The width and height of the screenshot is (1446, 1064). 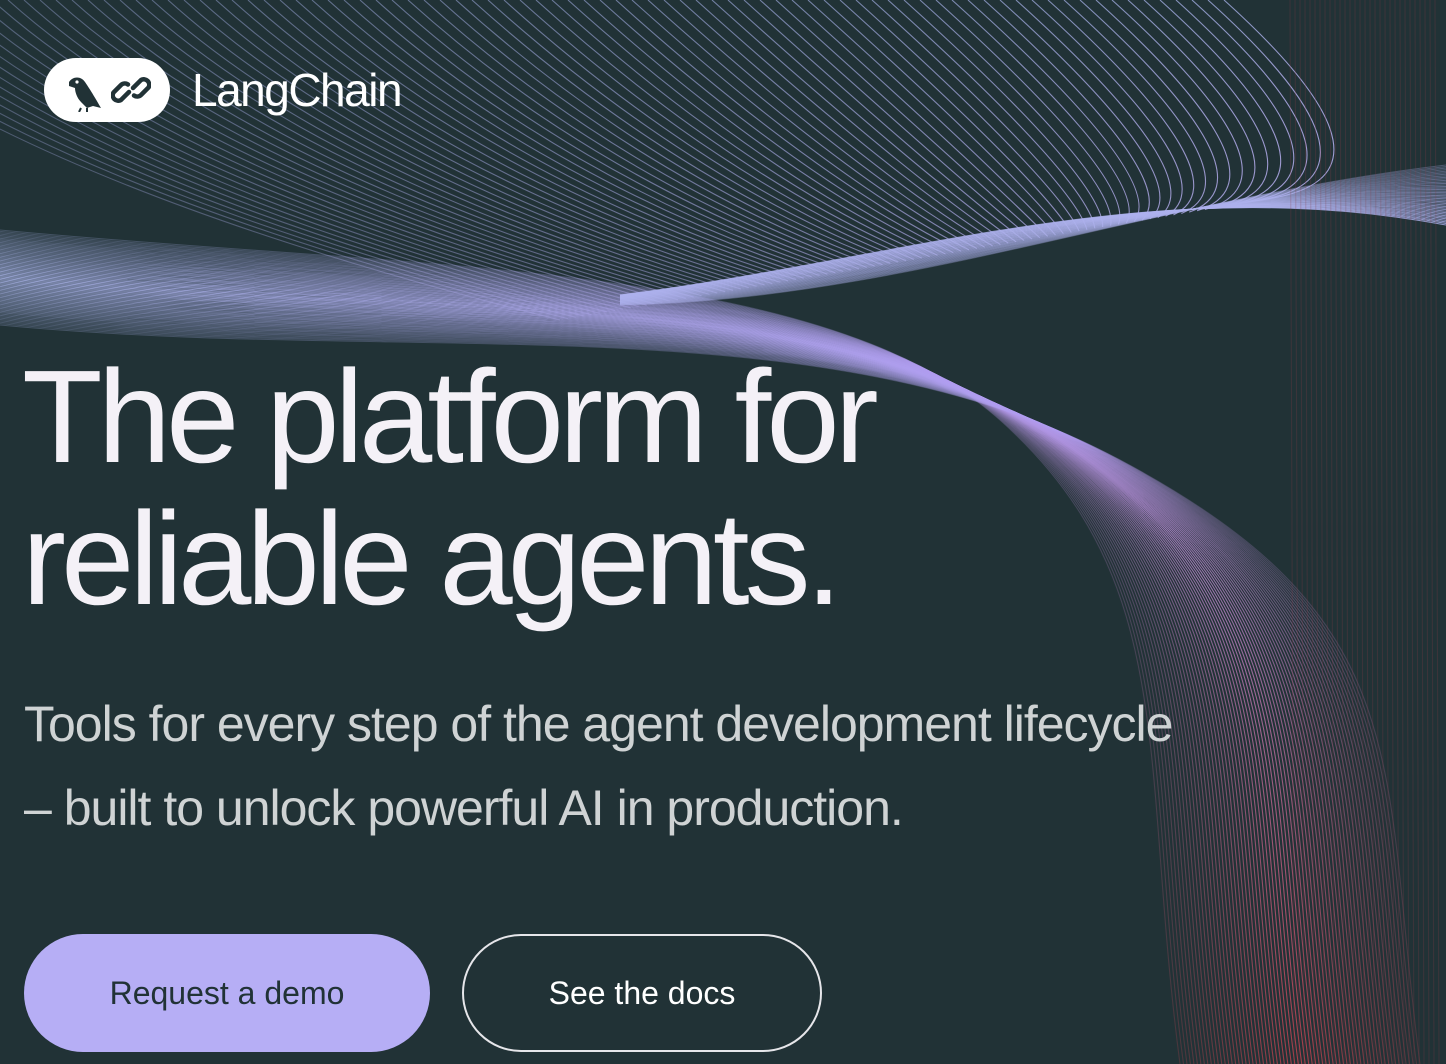 What do you see at coordinates (297, 90) in the screenshot?
I see `logo-text: LangChain` at bounding box center [297, 90].